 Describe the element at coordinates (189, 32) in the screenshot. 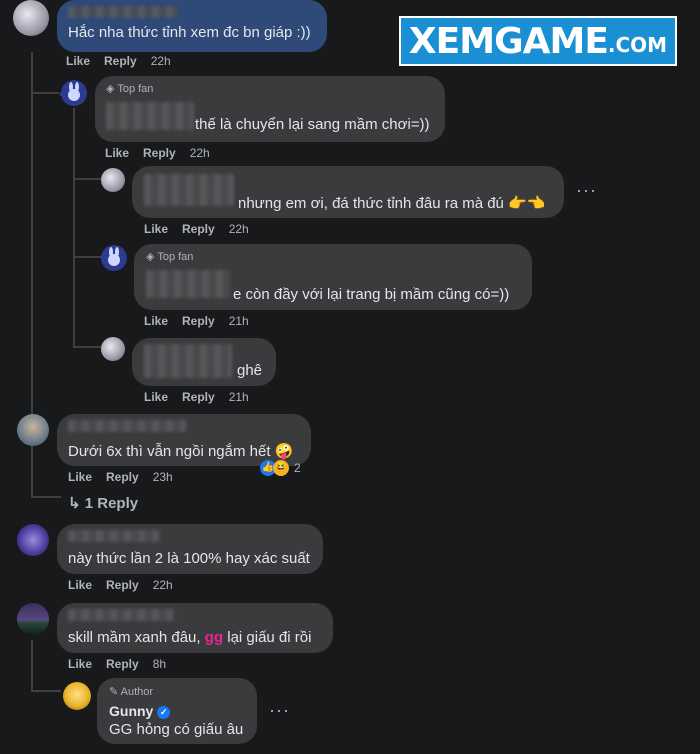

I see `comment-text: Hắc nha thức tỉnh xem đc bn giáp :))` at that location.